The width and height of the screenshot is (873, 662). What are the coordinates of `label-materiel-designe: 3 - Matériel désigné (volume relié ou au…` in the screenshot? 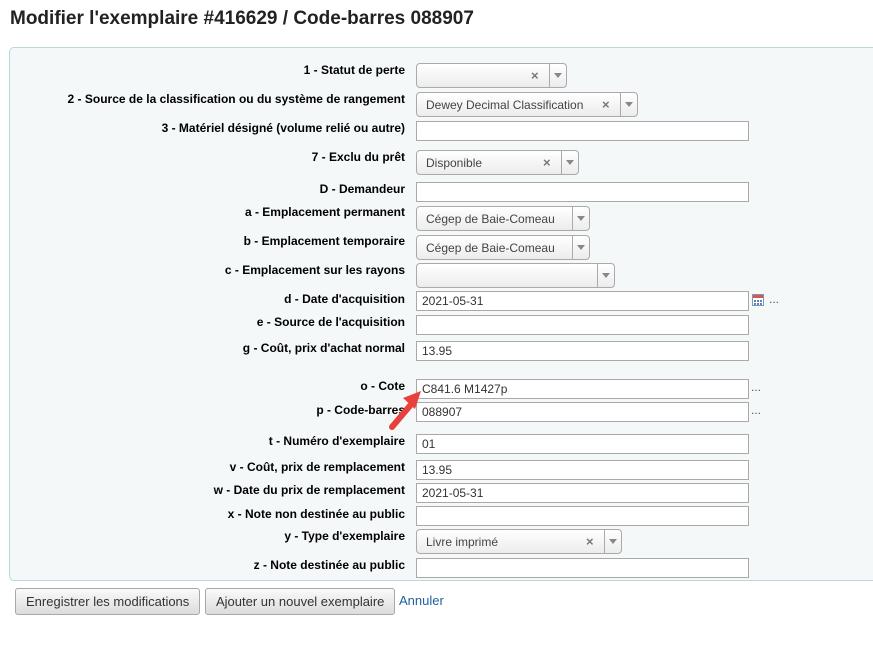 It's located at (283, 128).